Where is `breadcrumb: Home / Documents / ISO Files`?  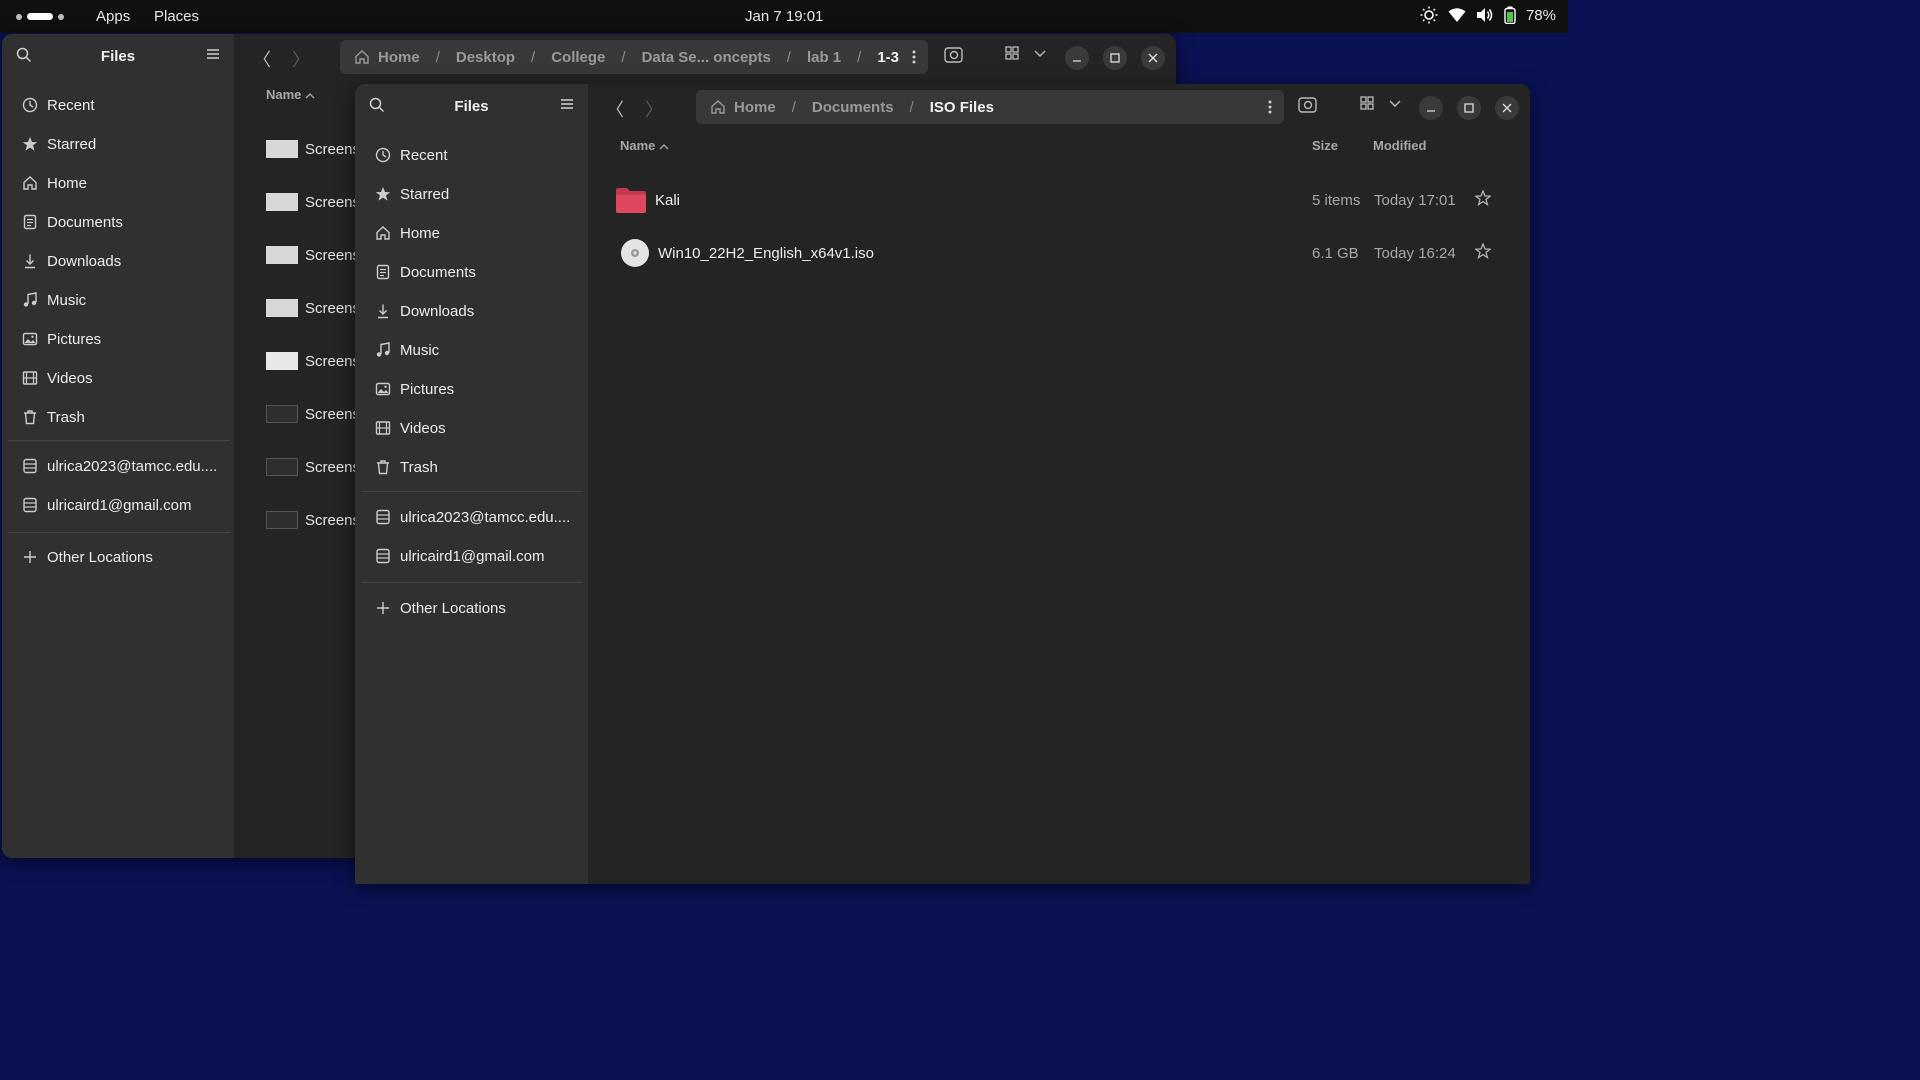
breadcrumb: Home / Documents / ISO Files is located at coordinates (990, 107).